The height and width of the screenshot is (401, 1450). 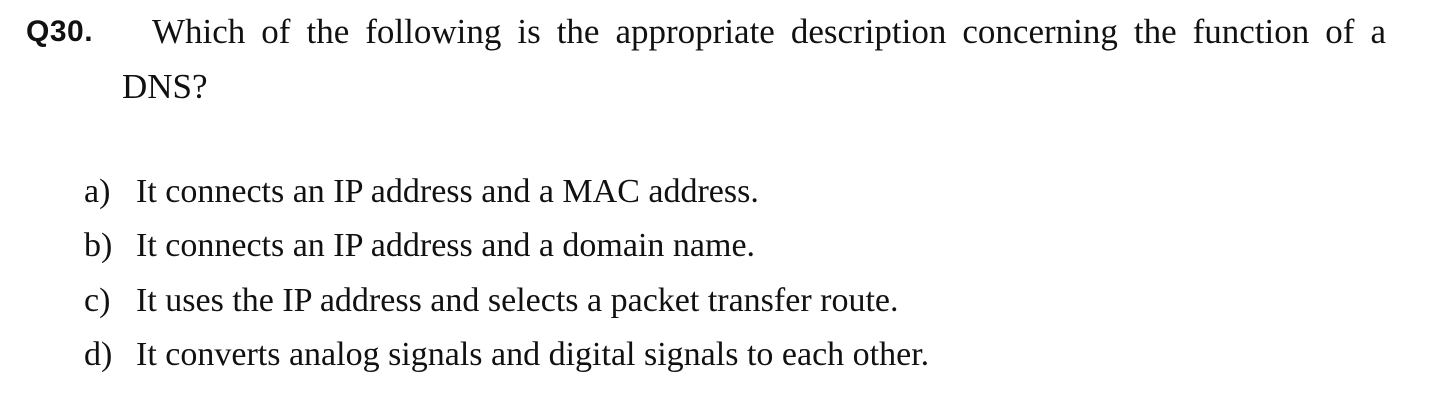 I want to click on question-text-line-2: DNS?, so click(x=165, y=86).